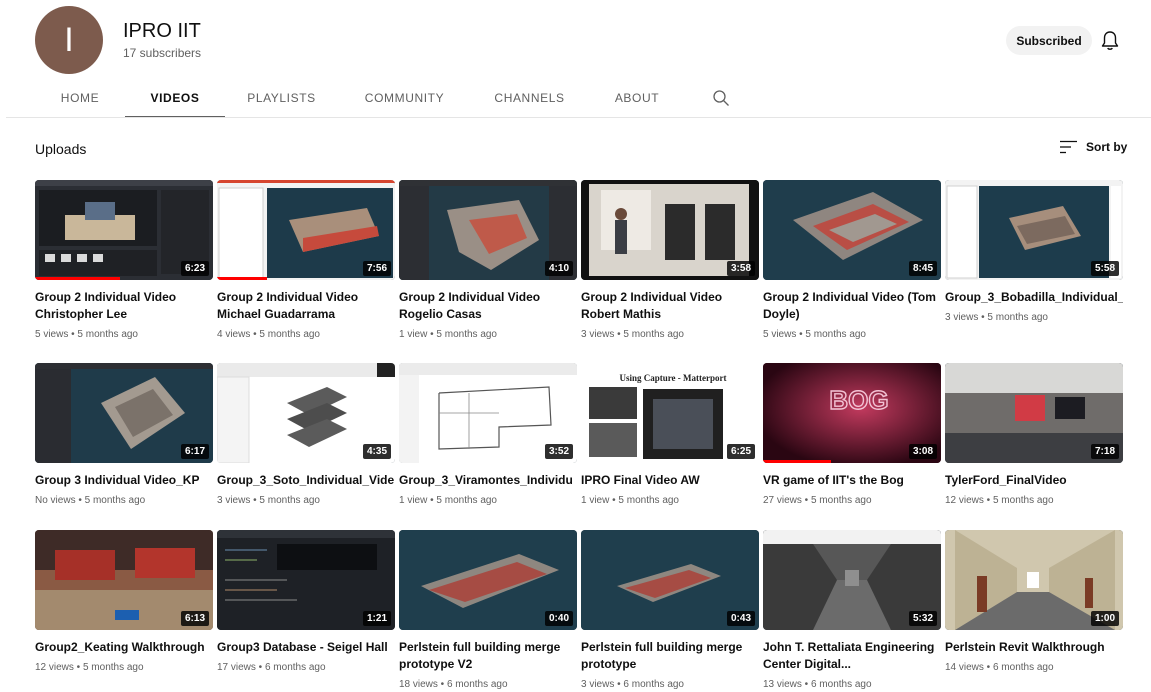  What do you see at coordinates (162, 31) in the screenshot?
I see `channel-name: IPRO IIT` at bounding box center [162, 31].